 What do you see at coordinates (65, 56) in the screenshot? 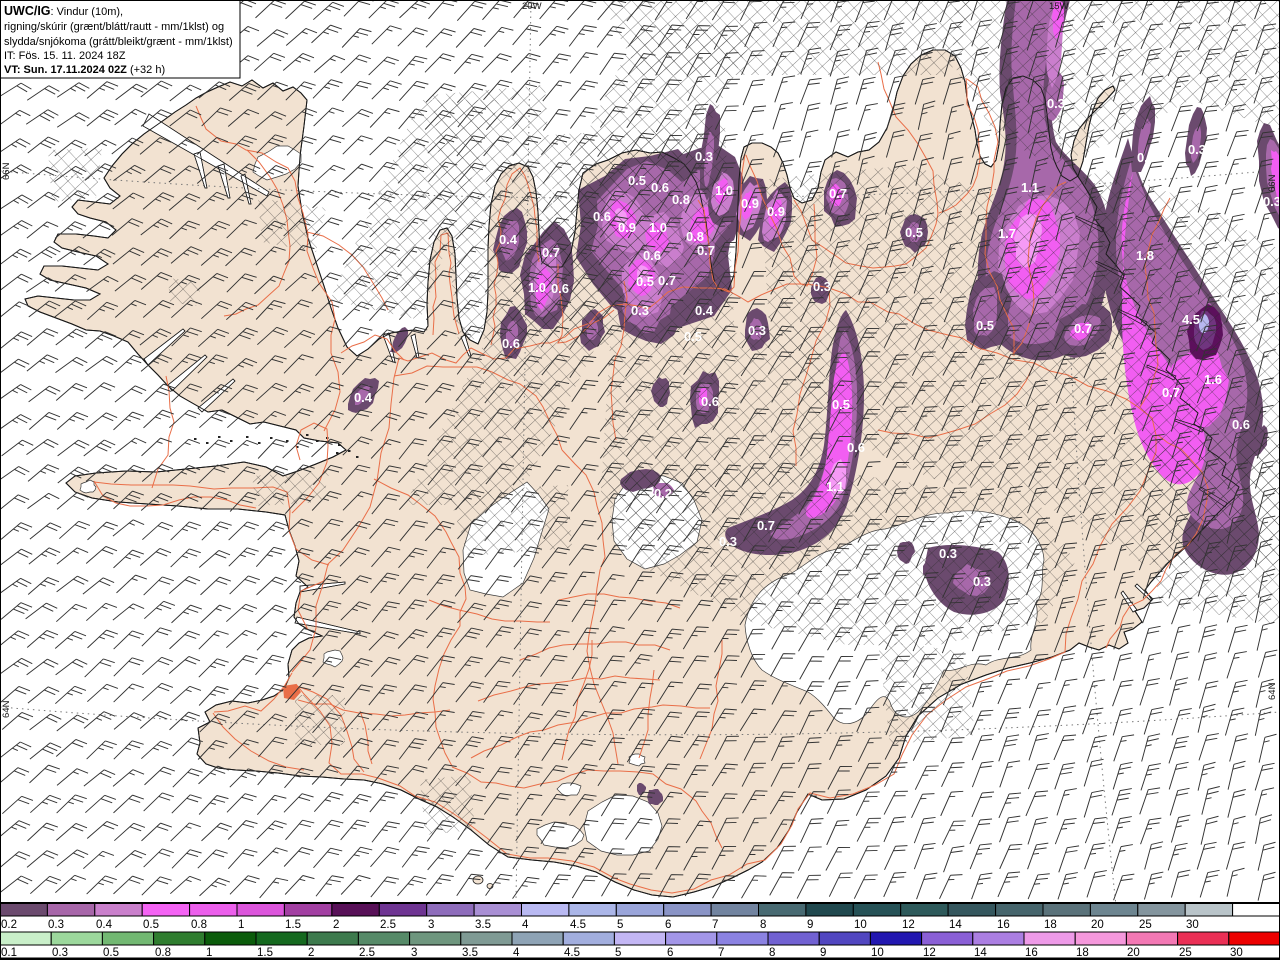
I see `svg-text: IT: Fös. 15. 11. 2024 18Z` at bounding box center [65, 56].